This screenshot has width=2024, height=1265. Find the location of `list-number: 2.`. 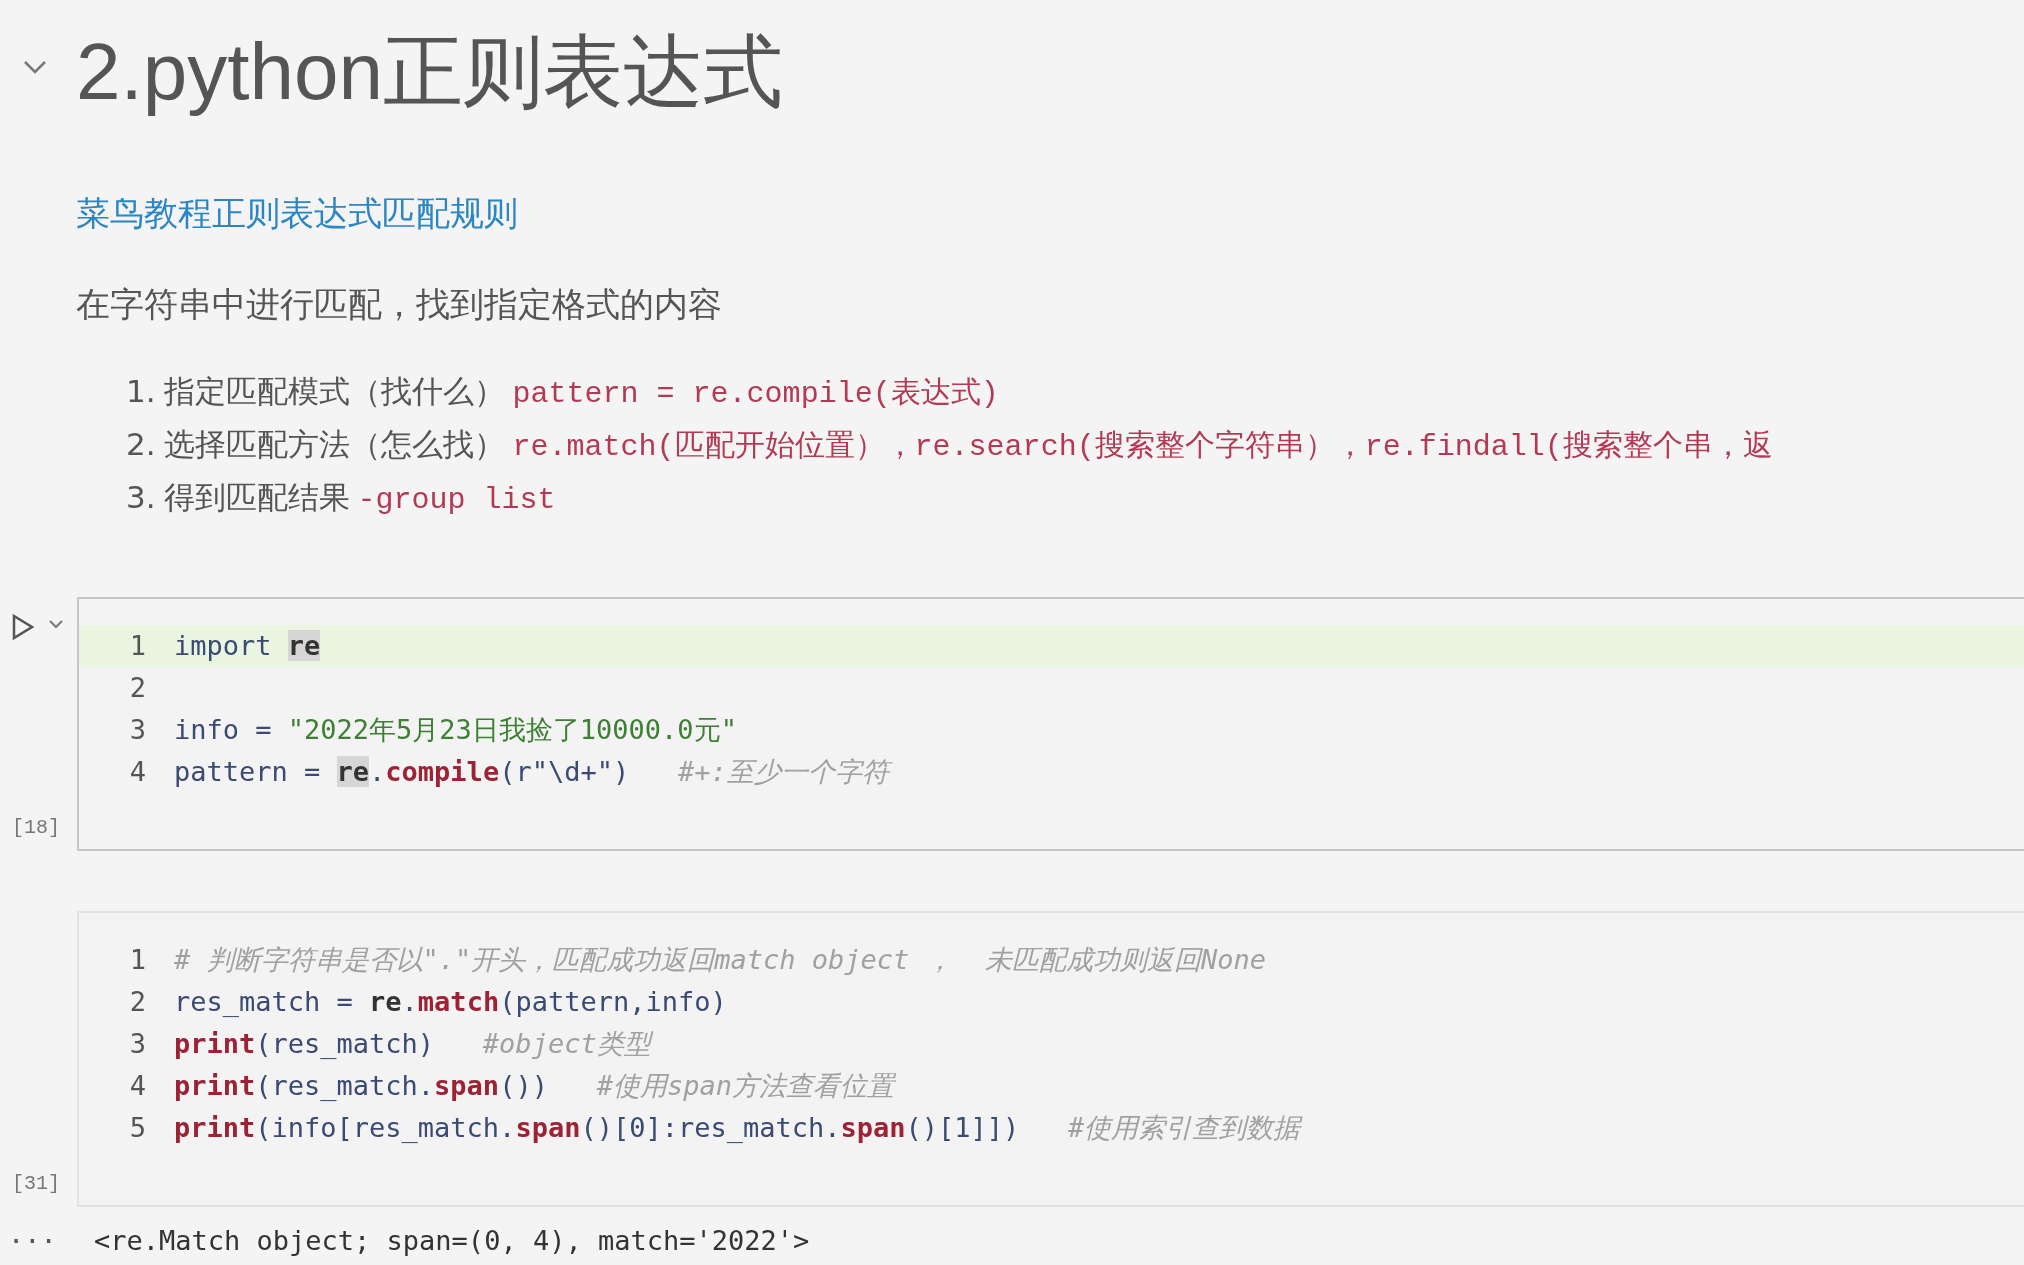

list-number: 2. is located at coordinates (141, 444).